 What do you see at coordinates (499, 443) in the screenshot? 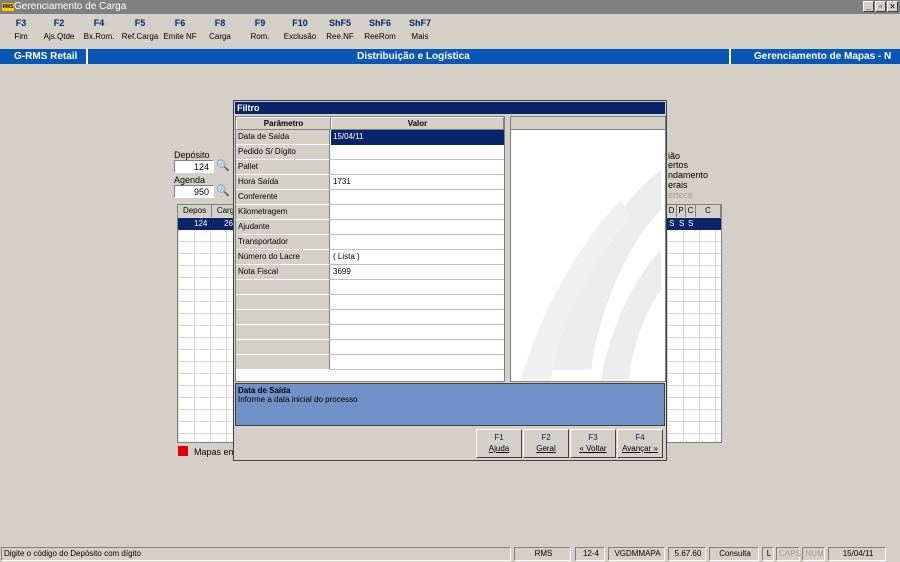
I see `ajuda-button: F1 Ajuda` at bounding box center [499, 443].